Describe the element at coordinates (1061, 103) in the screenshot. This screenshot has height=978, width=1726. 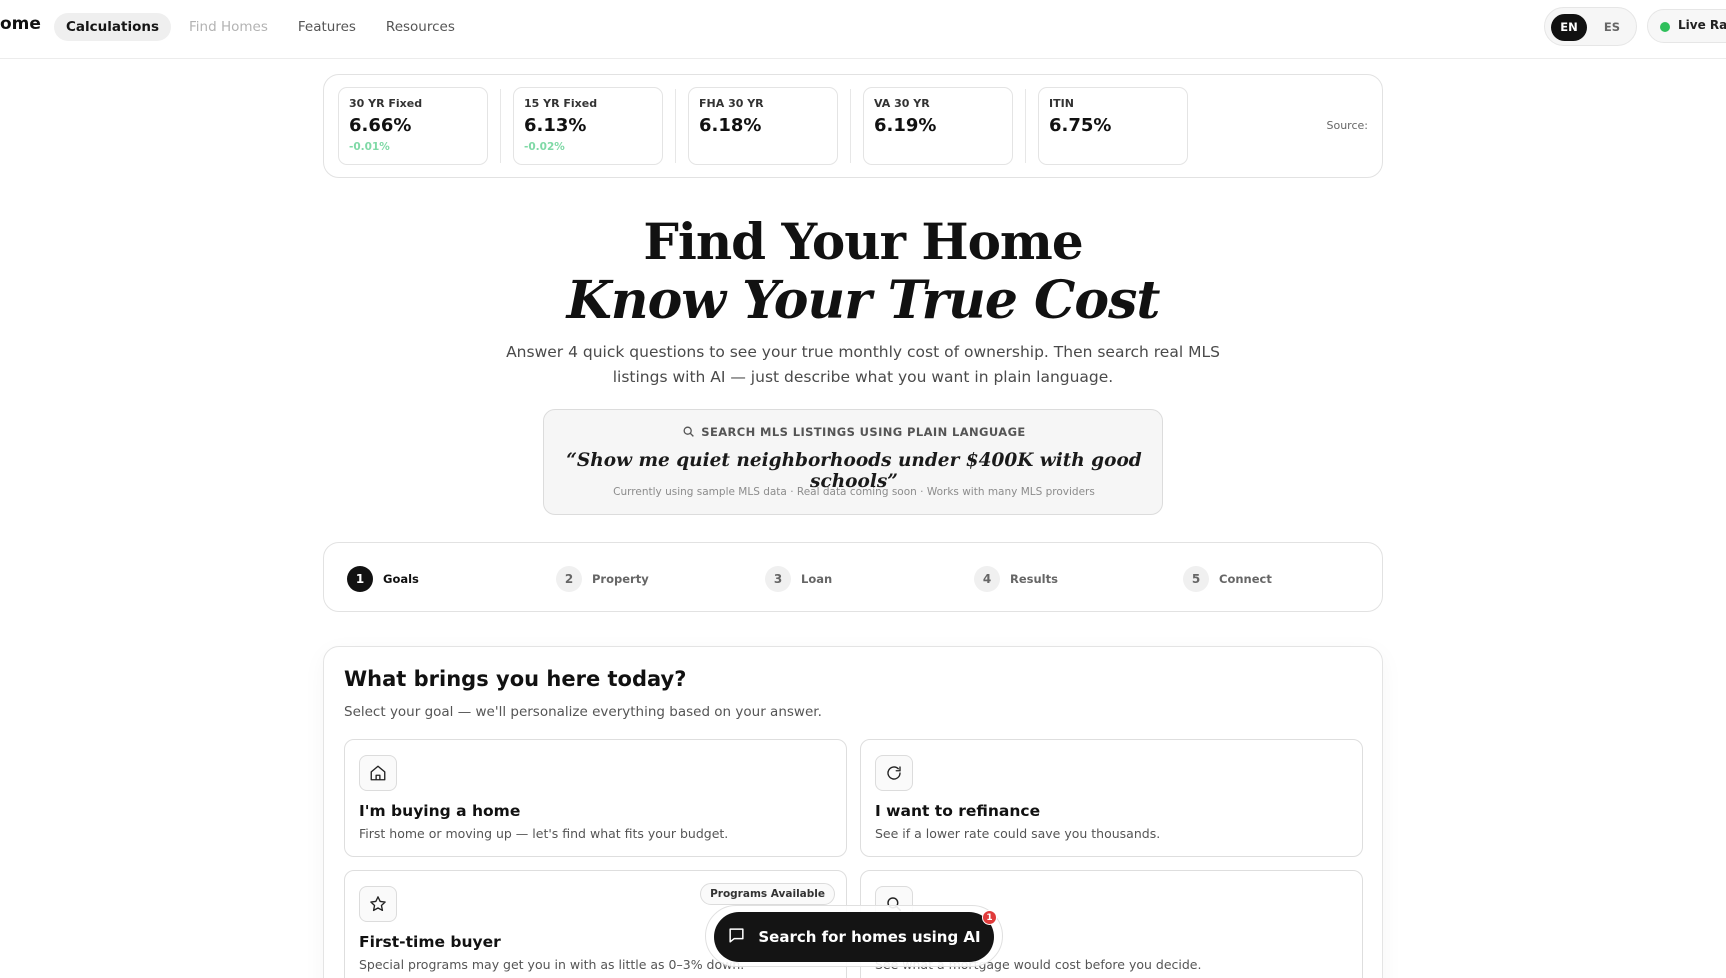
I see `rate-name: ITIN` at that location.